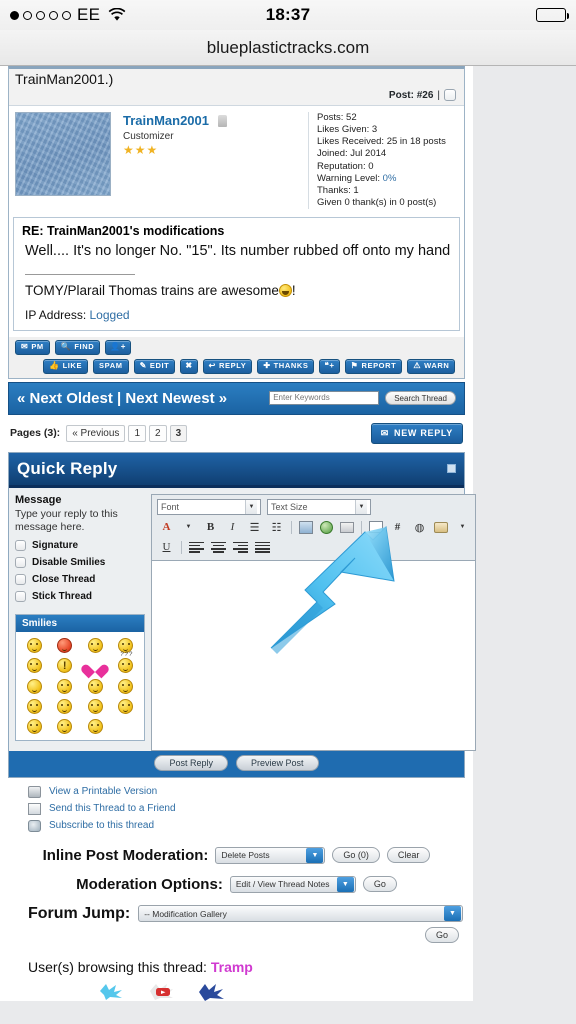 Image resolution: width=576 pixels, height=1024 pixels. Describe the element at coordinates (450, 95) in the screenshot. I see `post-select-checkbox` at that location.